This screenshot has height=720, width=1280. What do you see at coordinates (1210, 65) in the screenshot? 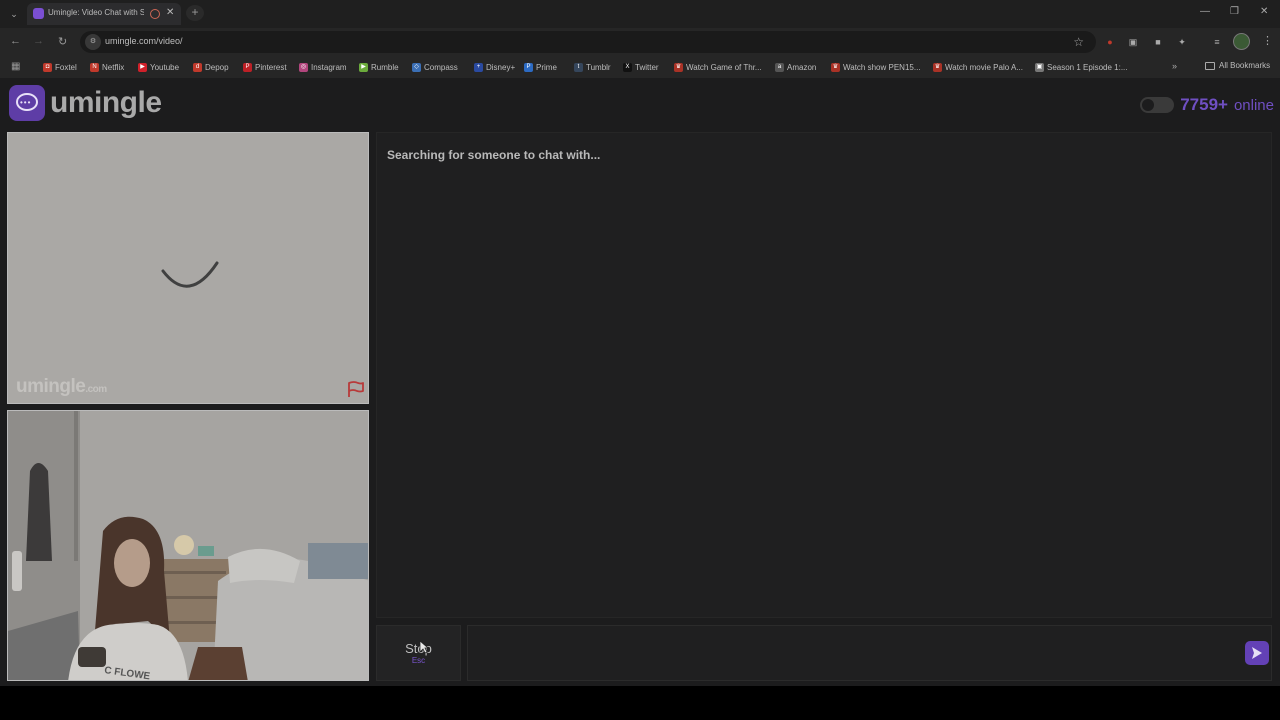
I see `folder-icon` at bounding box center [1210, 65].